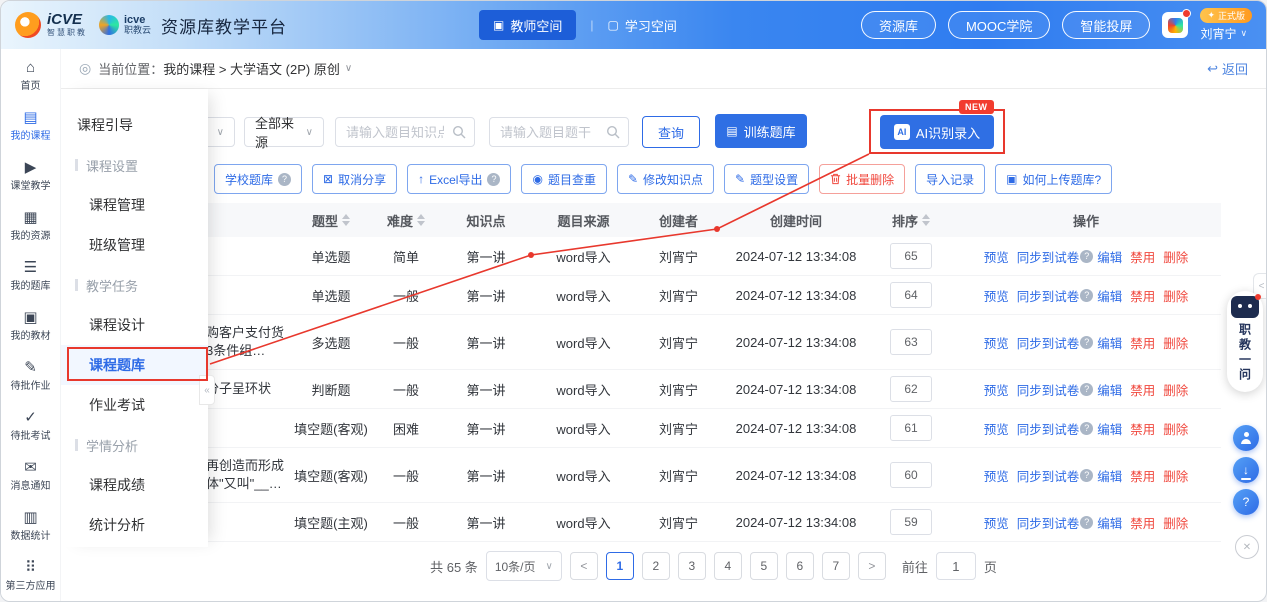  What do you see at coordinates (258, 179) in the screenshot?
I see `school-bank-button: 学校题库 ?` at bounding box center [258, 179].